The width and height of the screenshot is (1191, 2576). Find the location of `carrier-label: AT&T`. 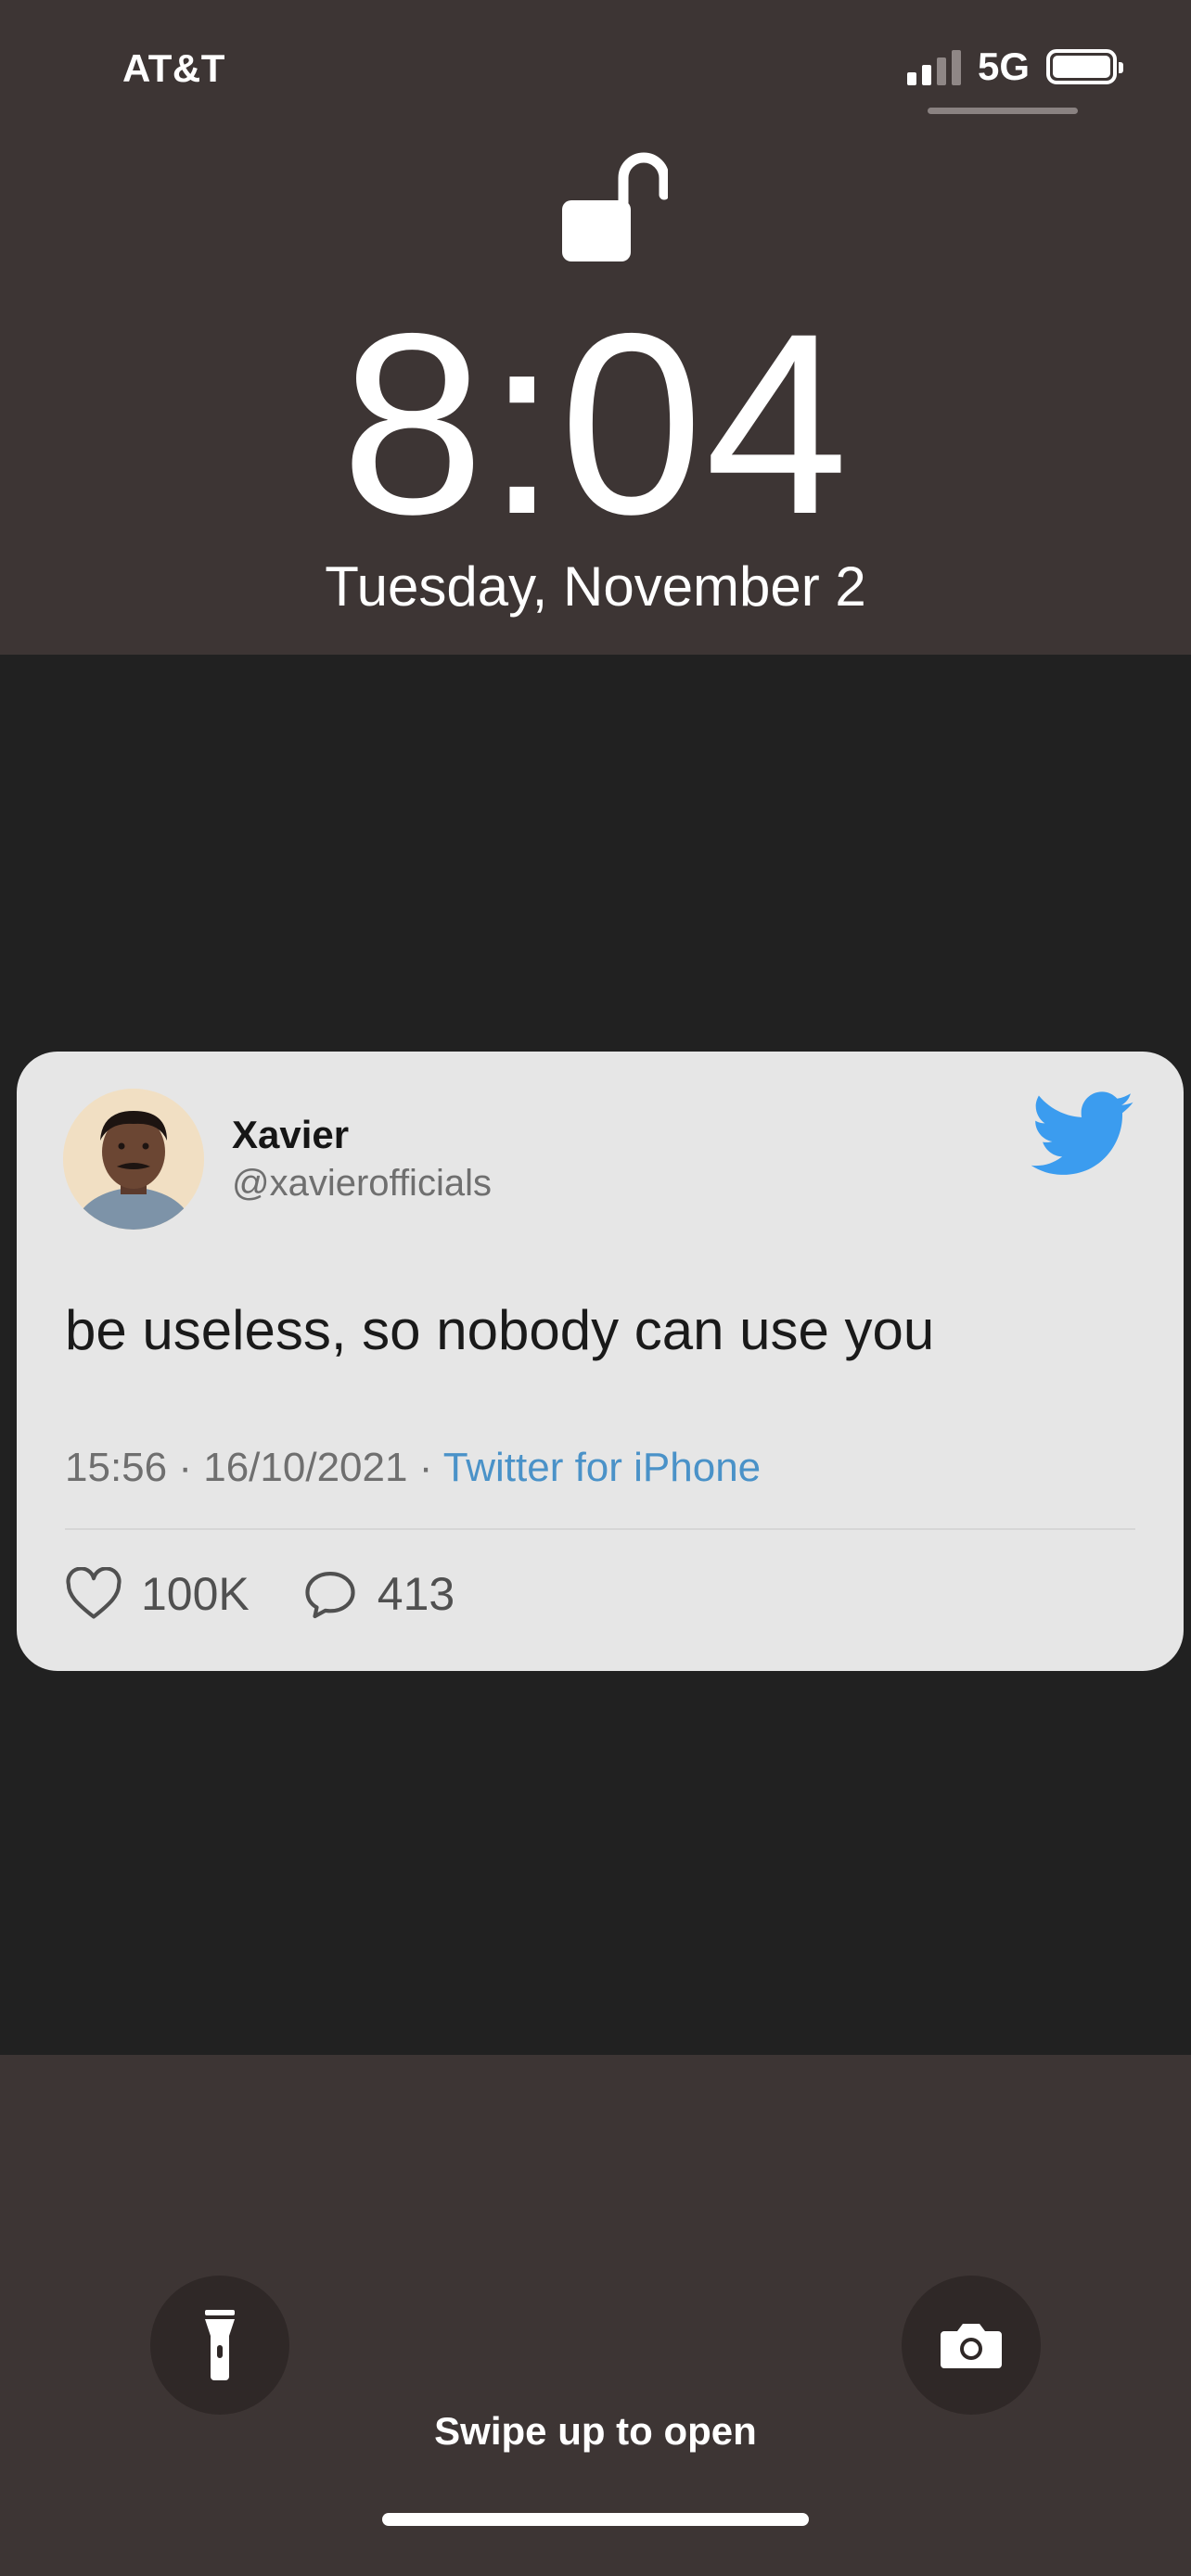

carrier-label: AT&T is located at coordinates (173, 68).